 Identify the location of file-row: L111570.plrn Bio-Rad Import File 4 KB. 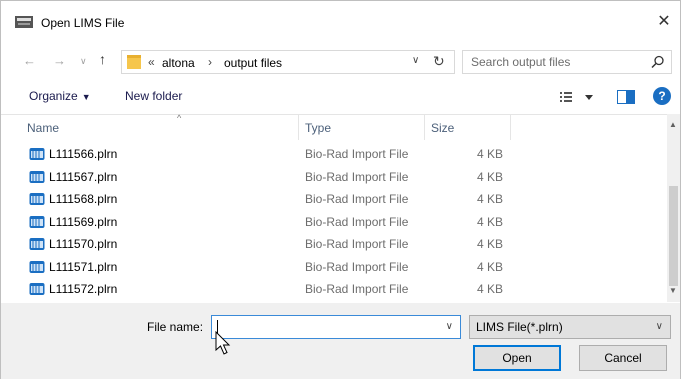
(335, 244).